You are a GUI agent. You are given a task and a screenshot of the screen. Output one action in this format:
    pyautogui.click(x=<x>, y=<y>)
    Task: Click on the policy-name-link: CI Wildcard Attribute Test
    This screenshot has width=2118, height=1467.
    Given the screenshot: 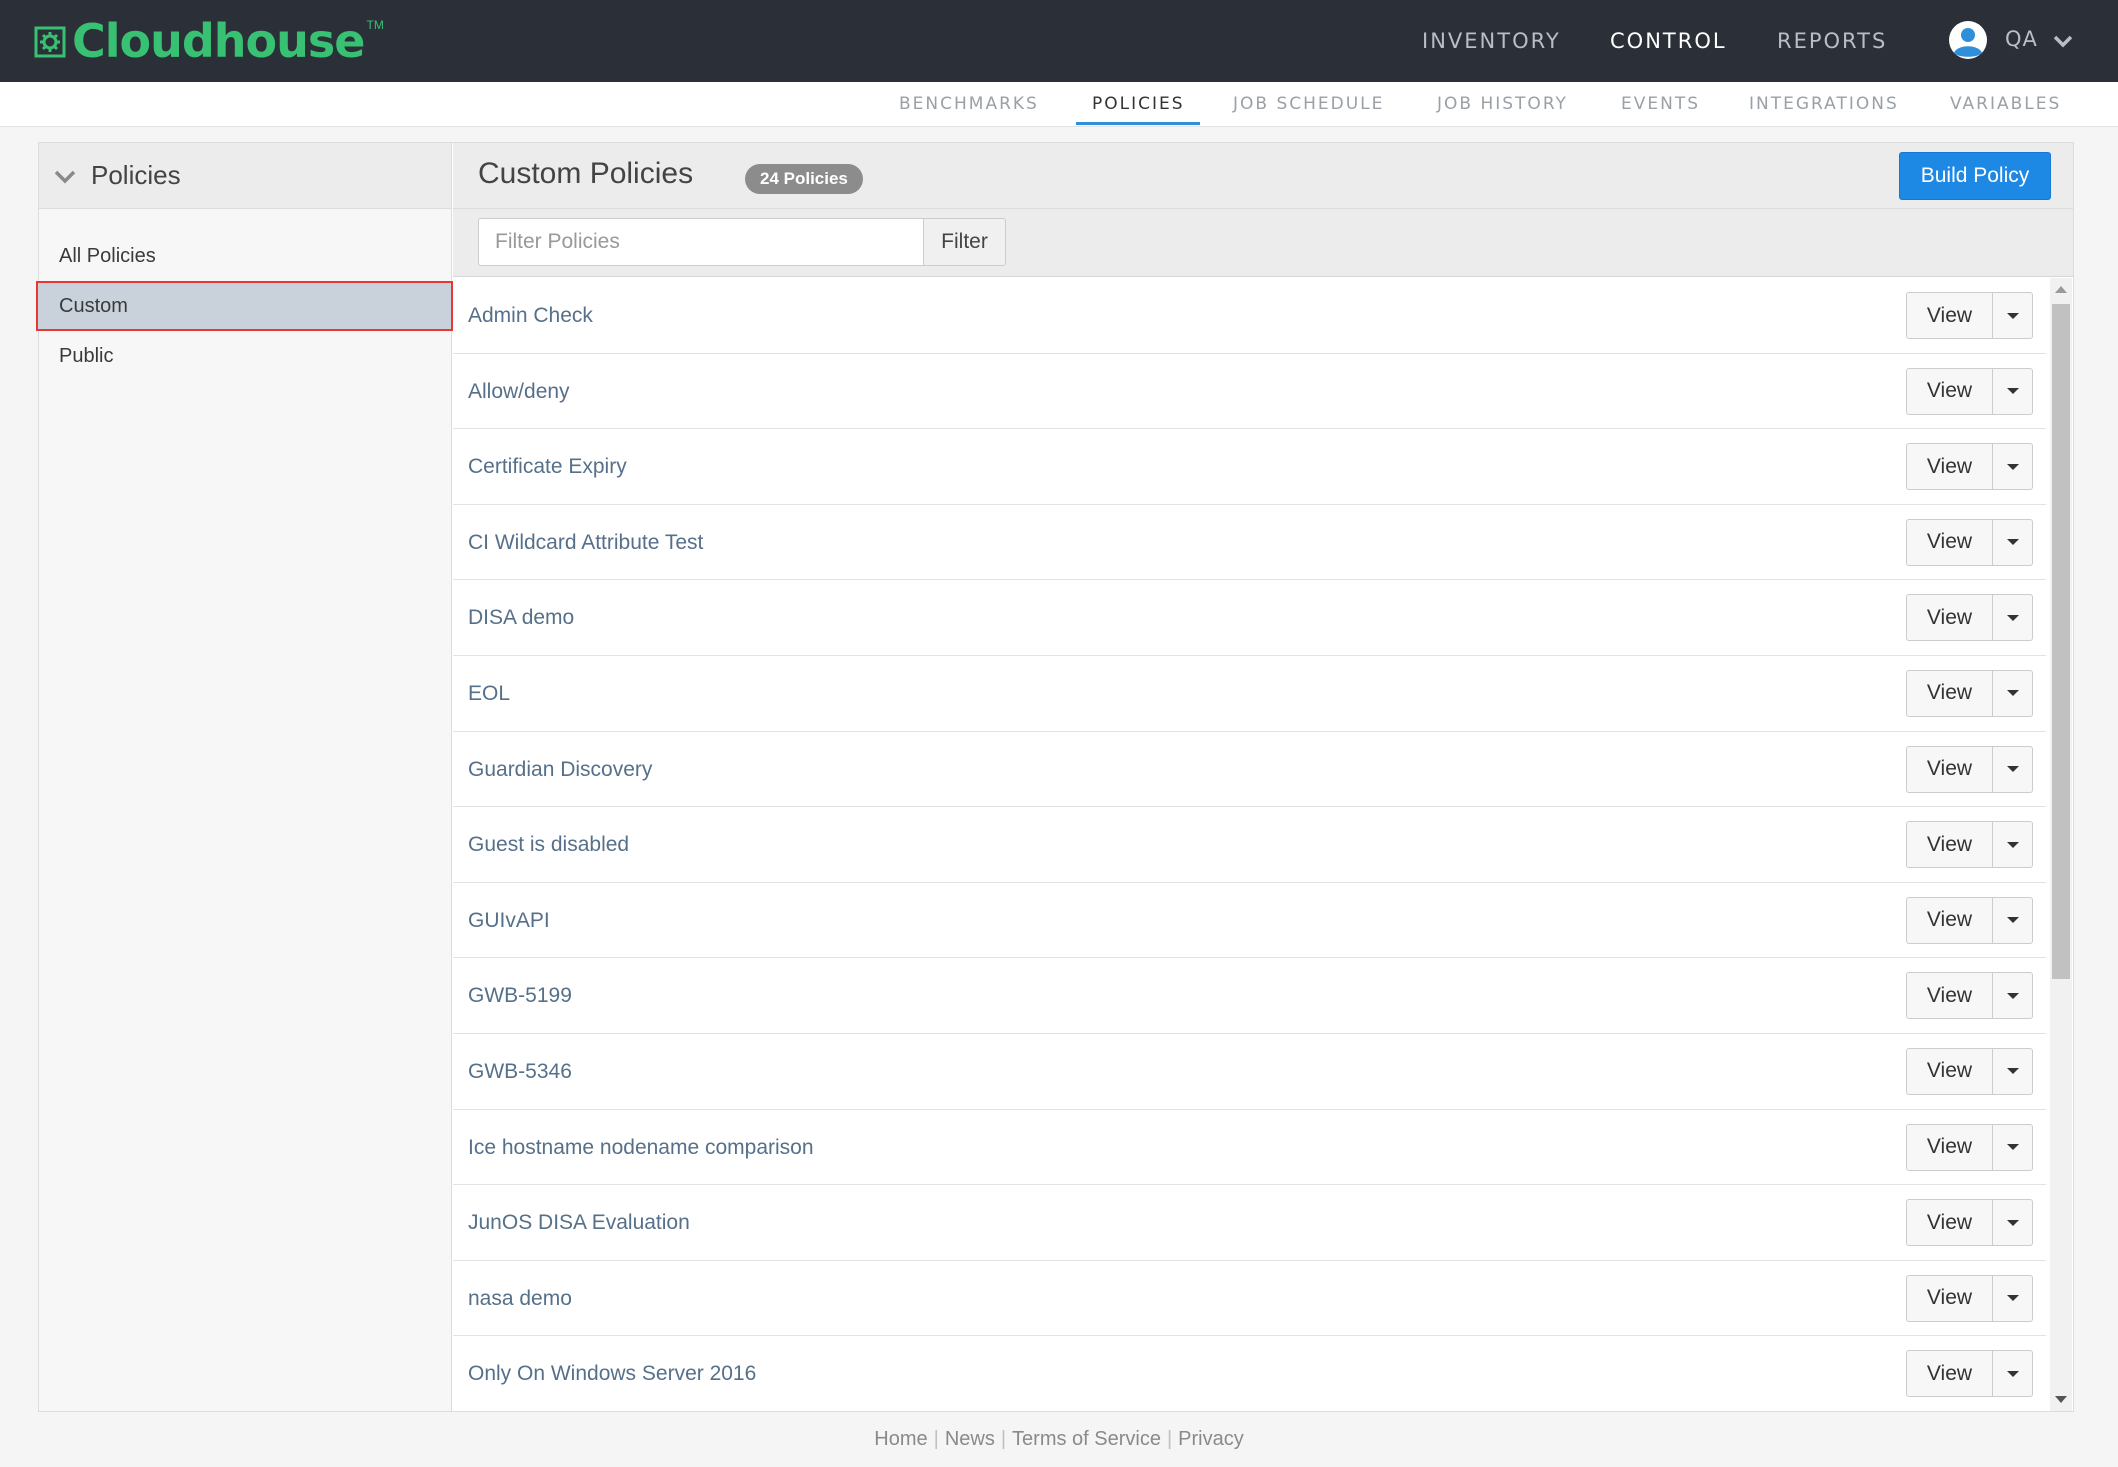 What is the action you would take?
    pyautogui.click(x=585, y=542)
    